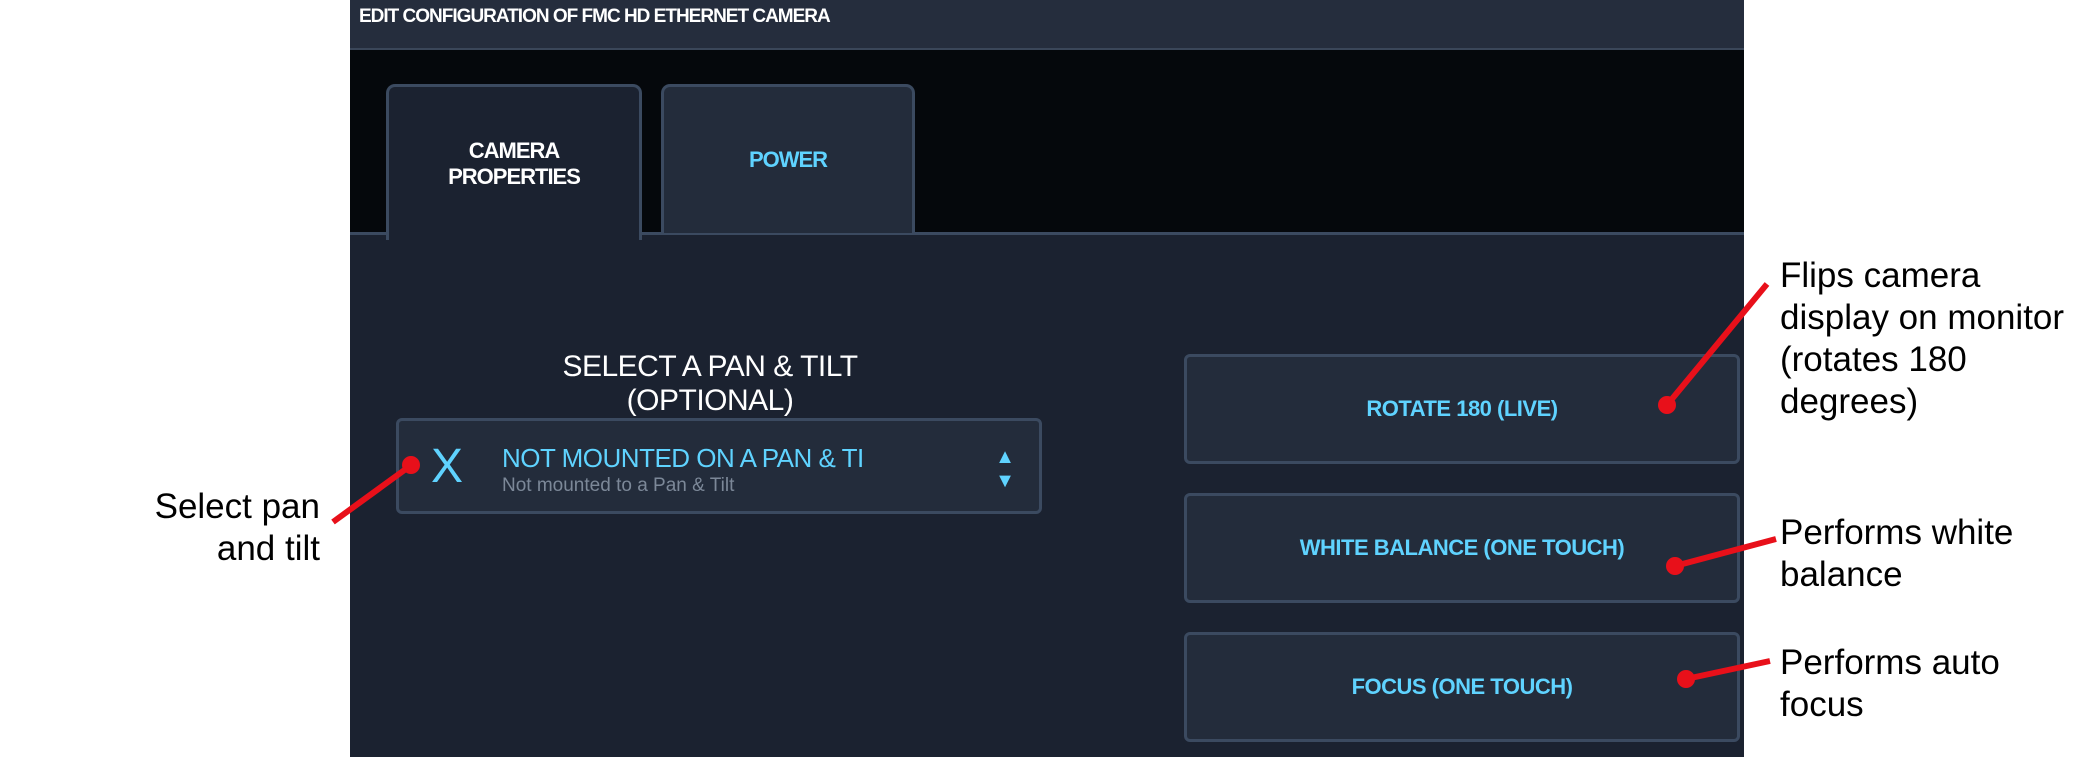 The width and height of the screenshot is (2100, 757). What do you see at coordinates (1890, 683) in the screenshot?
I see `annotation-focus: Performs auto focus` at bounding box center [1890, 683].